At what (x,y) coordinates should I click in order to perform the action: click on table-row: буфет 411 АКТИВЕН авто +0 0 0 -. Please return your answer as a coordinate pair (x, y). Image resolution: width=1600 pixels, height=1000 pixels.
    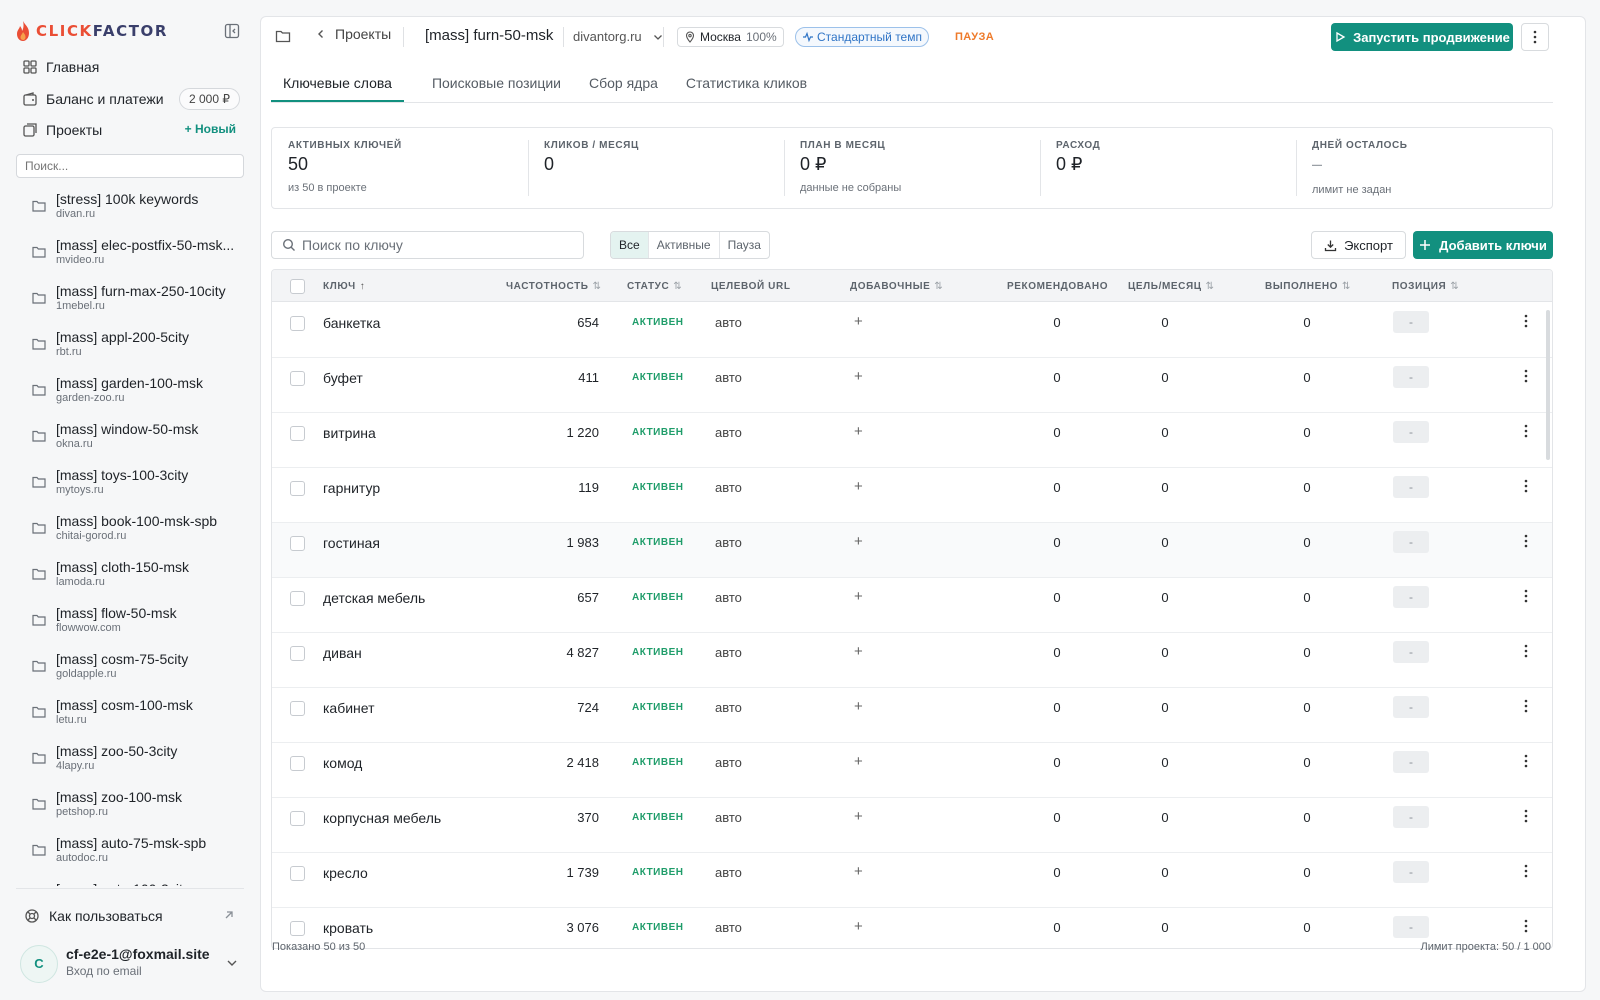
    Looking at the image, I should click on (912, 385).